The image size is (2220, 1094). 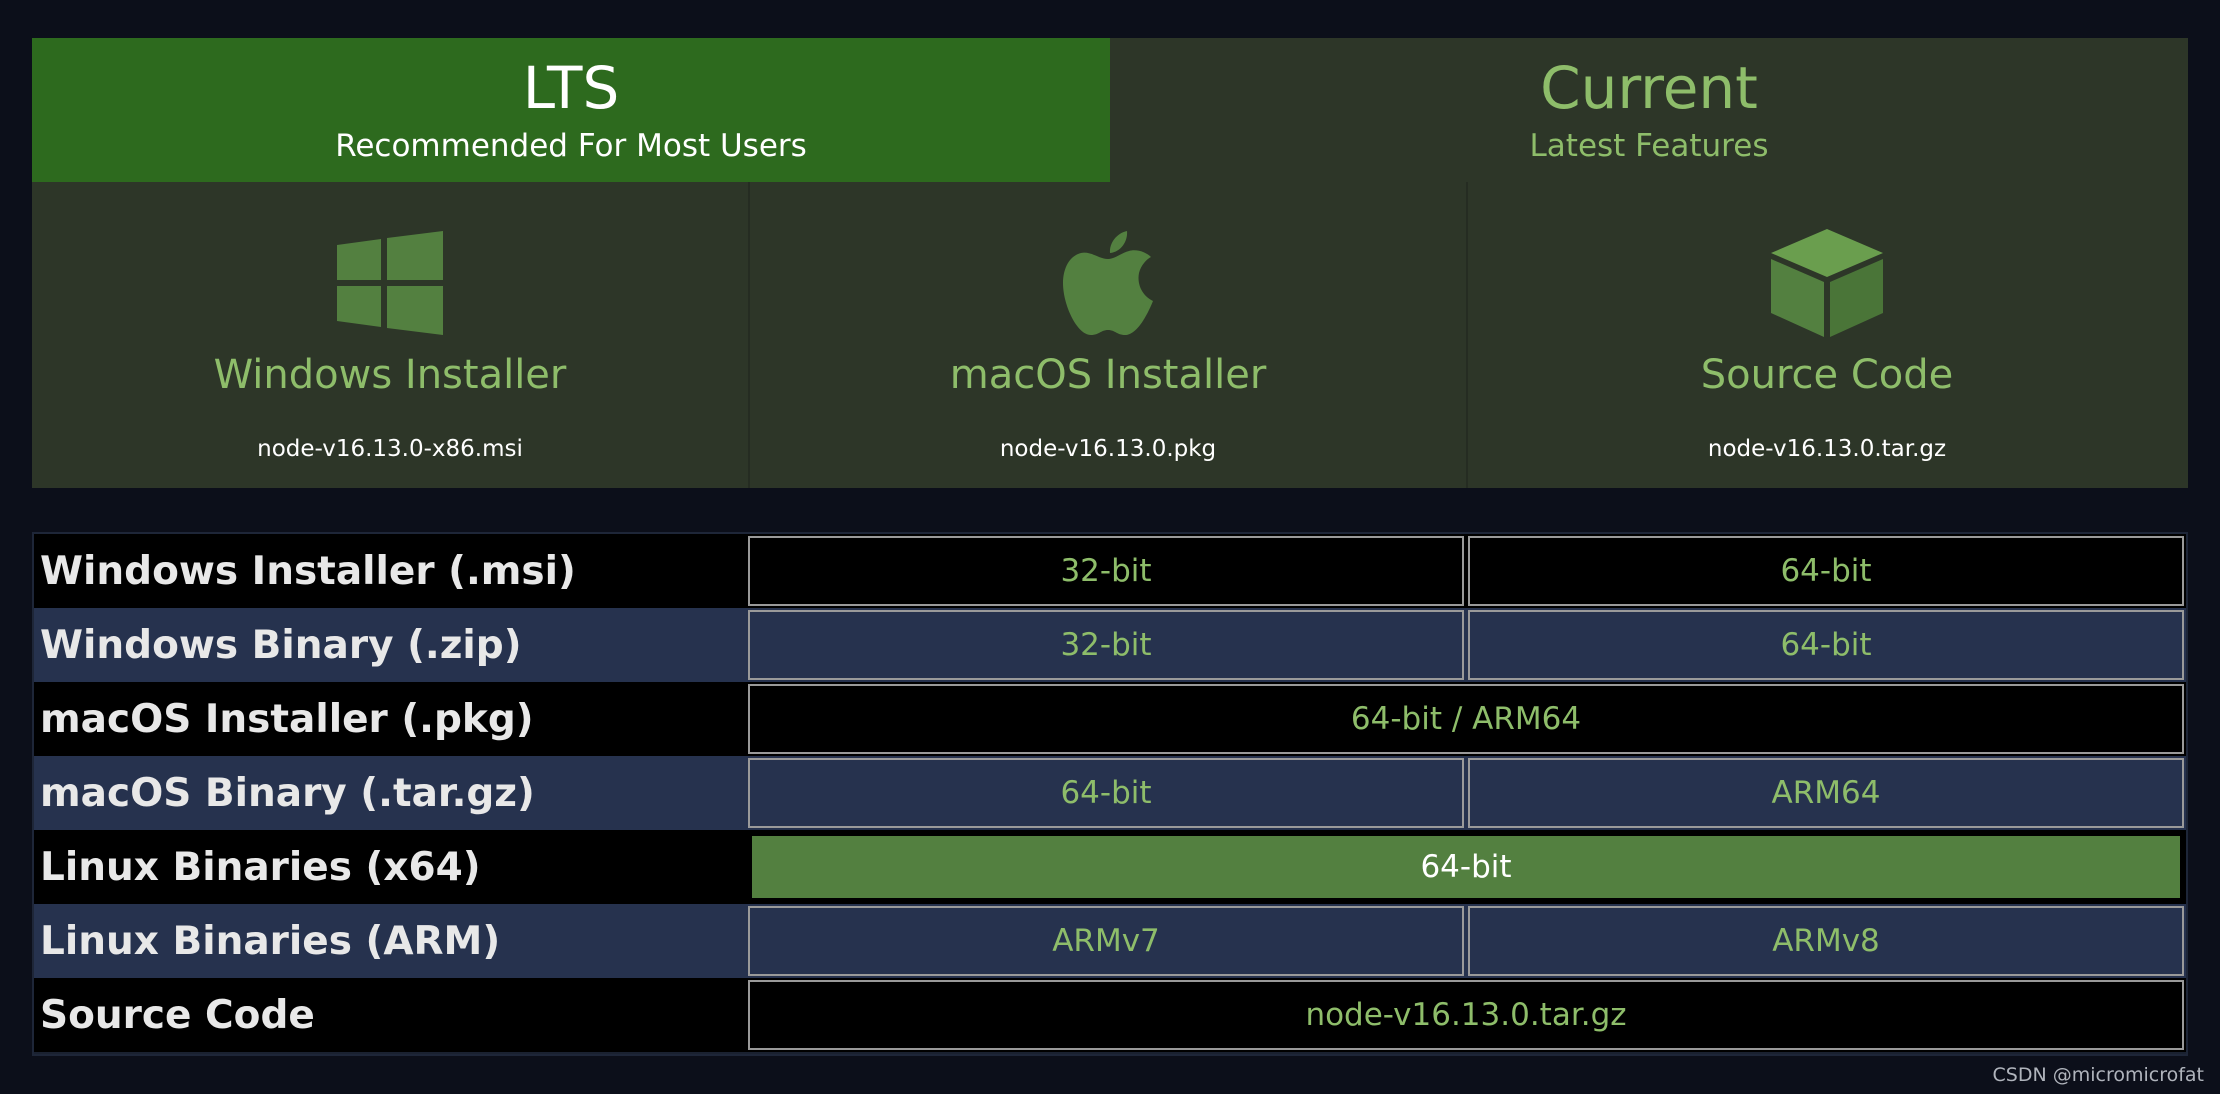 I want to click on download-link: 64-bit / ARM64, so click(x=1466, y=719).